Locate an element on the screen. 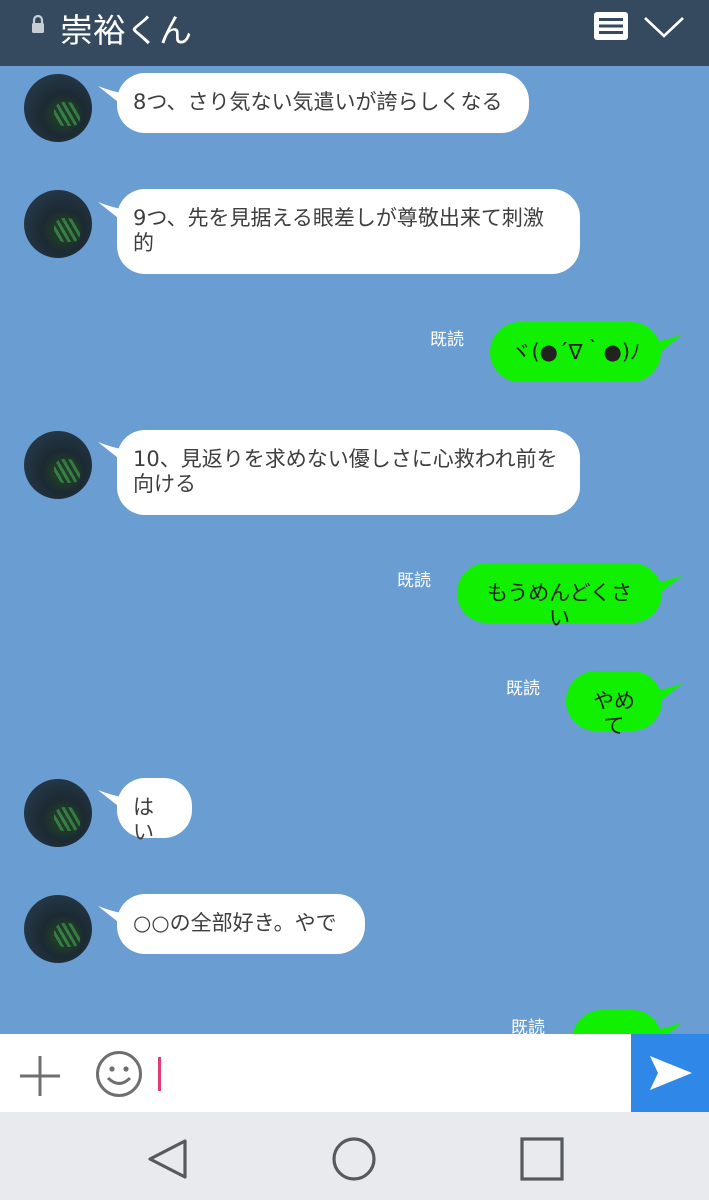 The width and height of the screenshot is (709, 1200). text-caret is located at coordinates (159, 1074).